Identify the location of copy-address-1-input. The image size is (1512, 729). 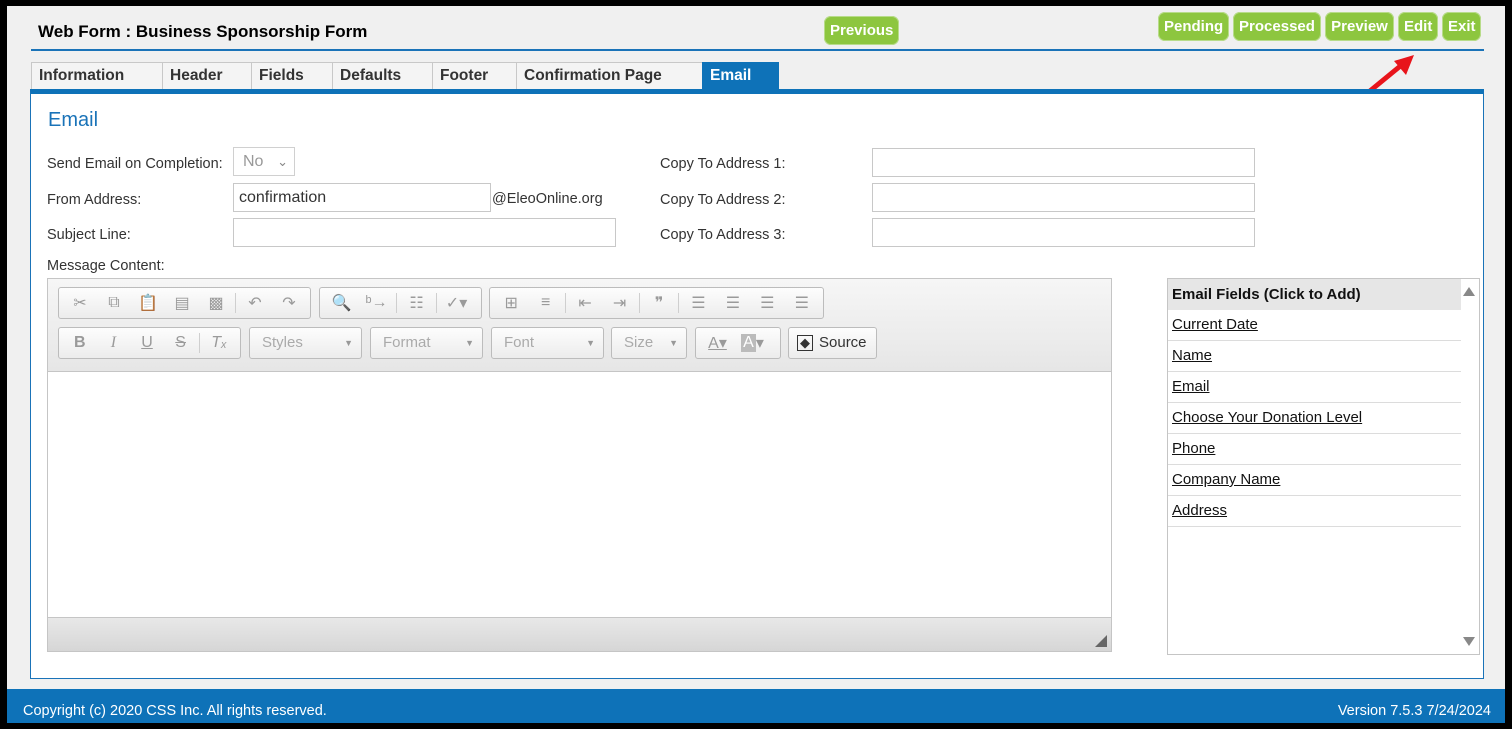
(1063, 162).